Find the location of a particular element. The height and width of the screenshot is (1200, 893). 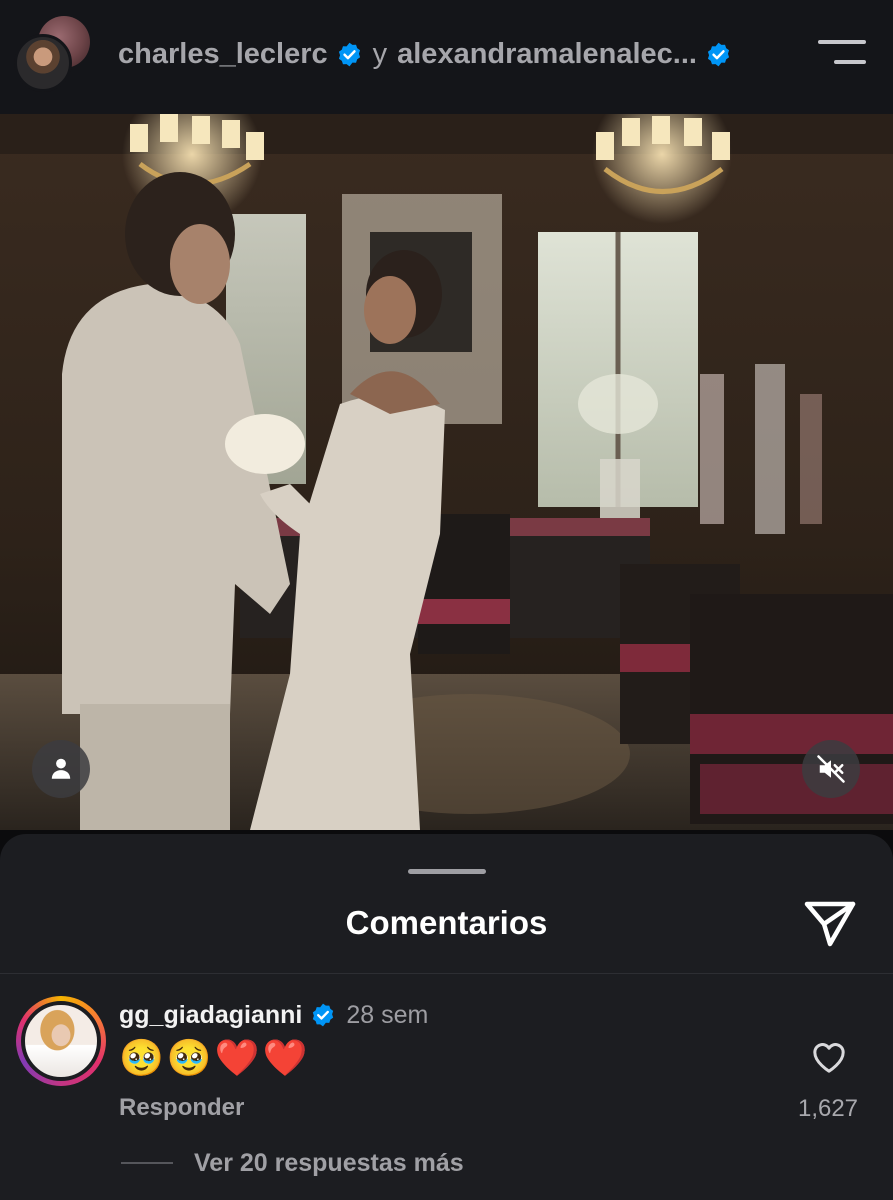

comments-title: Comentarios is located at coordinates (446, 922).